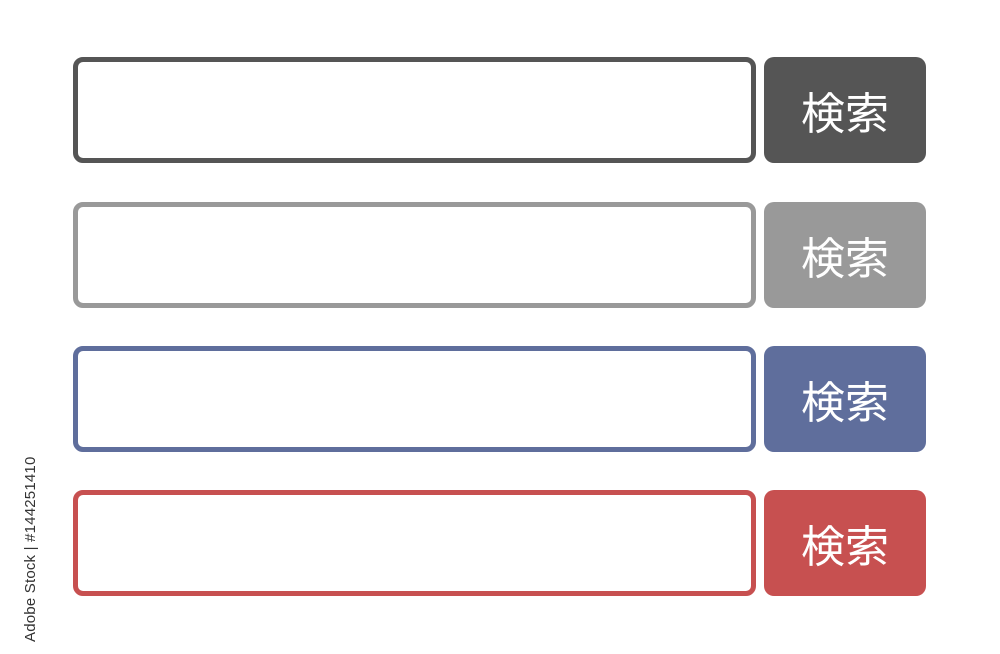  I want to click on search-bar-red: 検索, so click(499, 543).